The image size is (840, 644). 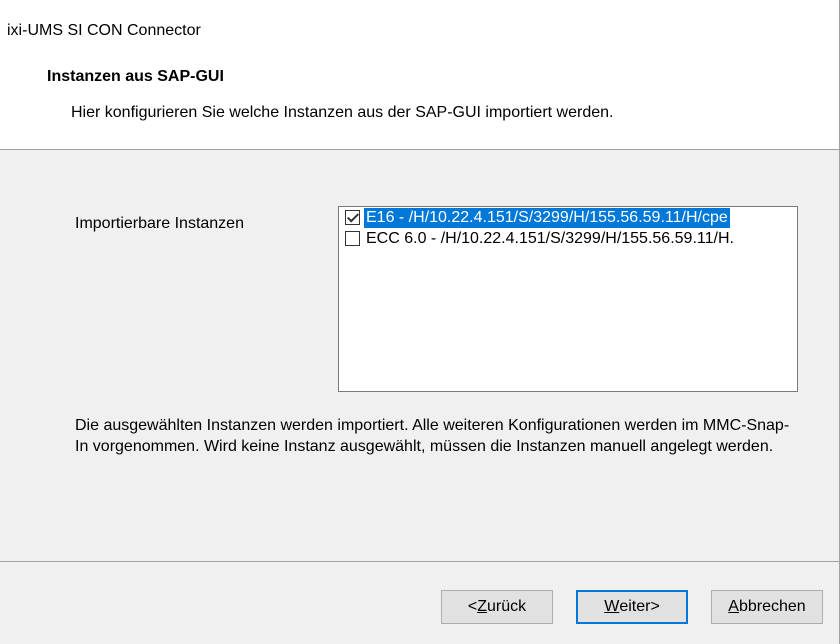 I want to click on window-title: ixi-UMS SI CON Connector, so click(x=104, y=30).